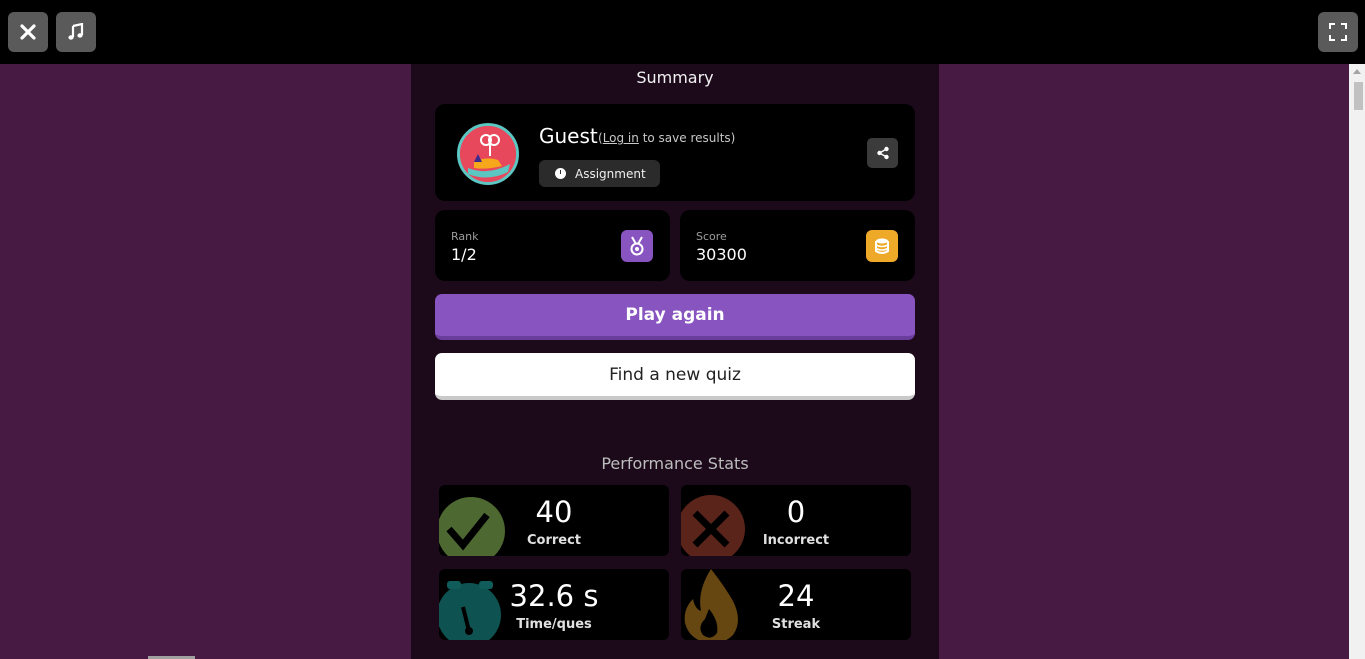  What do you see at coordinates (610, 173) in the screenshot?
I see `assignment-label: Assignment` at bounding box center [610, 173].